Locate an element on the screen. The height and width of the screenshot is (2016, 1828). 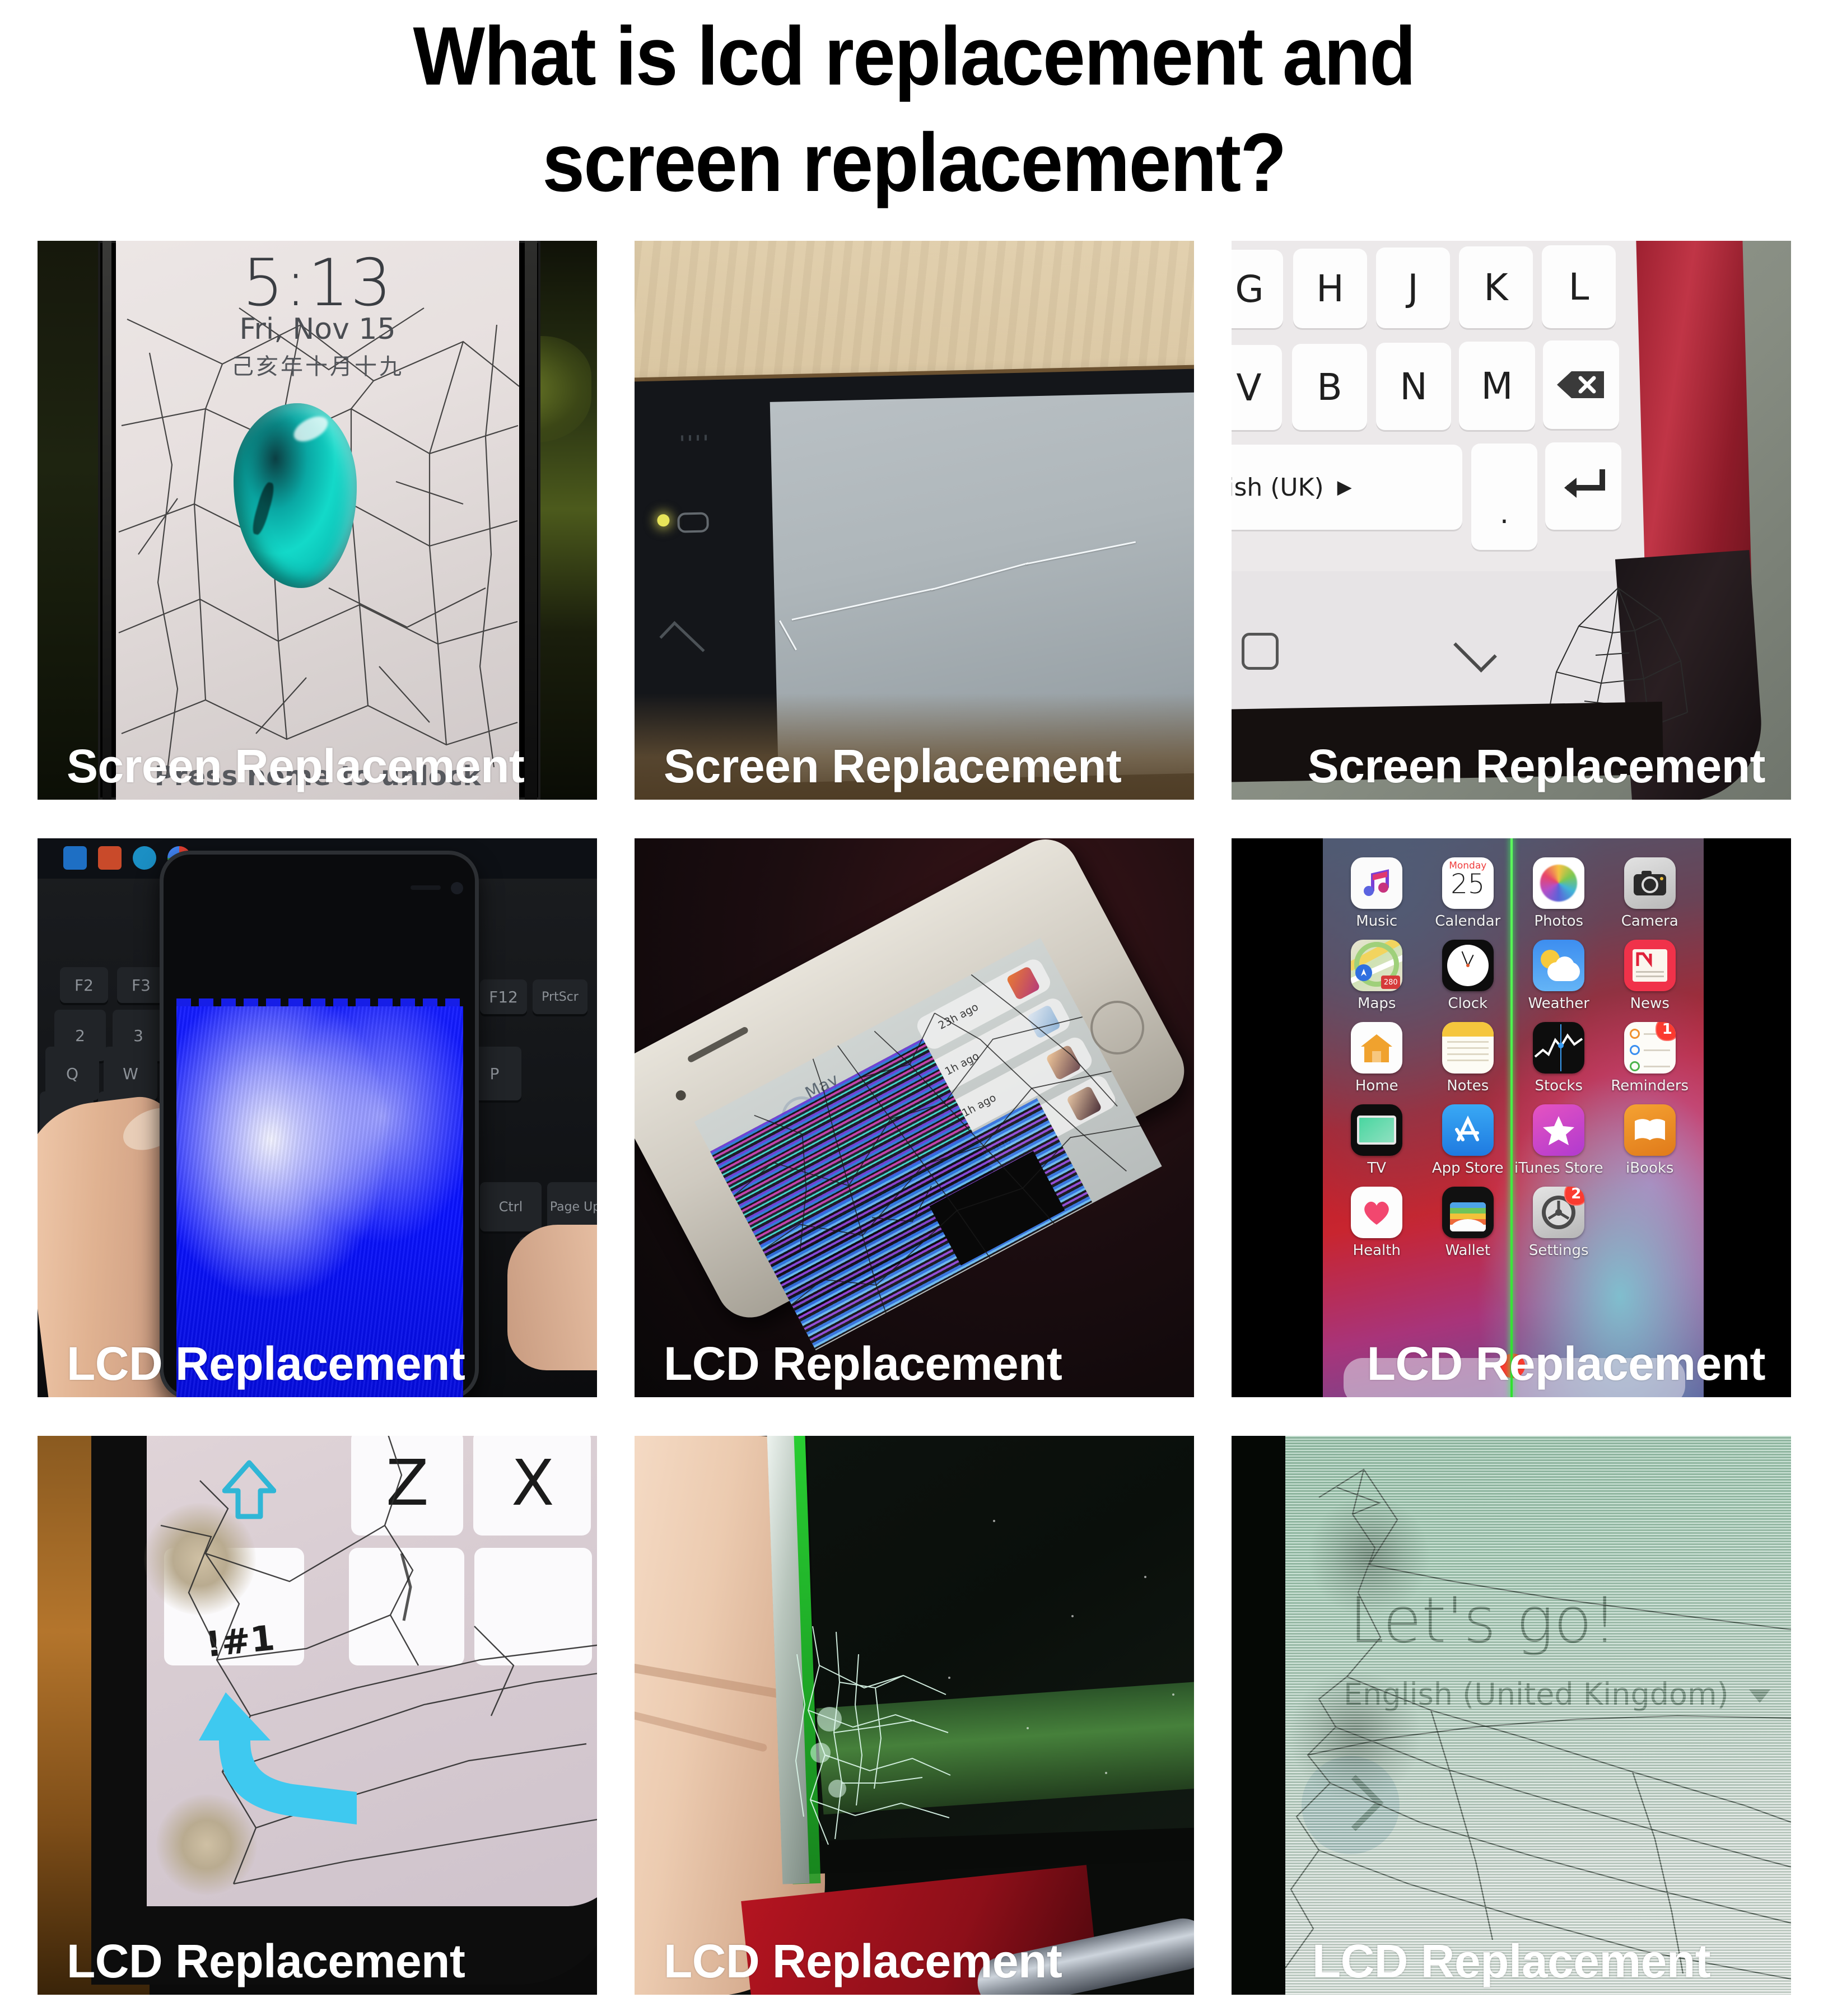
app-label: Wallet is located at coordinates (1468, 1250).